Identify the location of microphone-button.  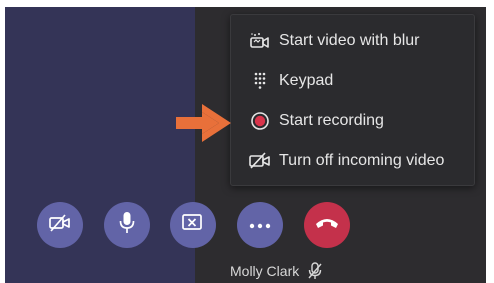
(127, 225).